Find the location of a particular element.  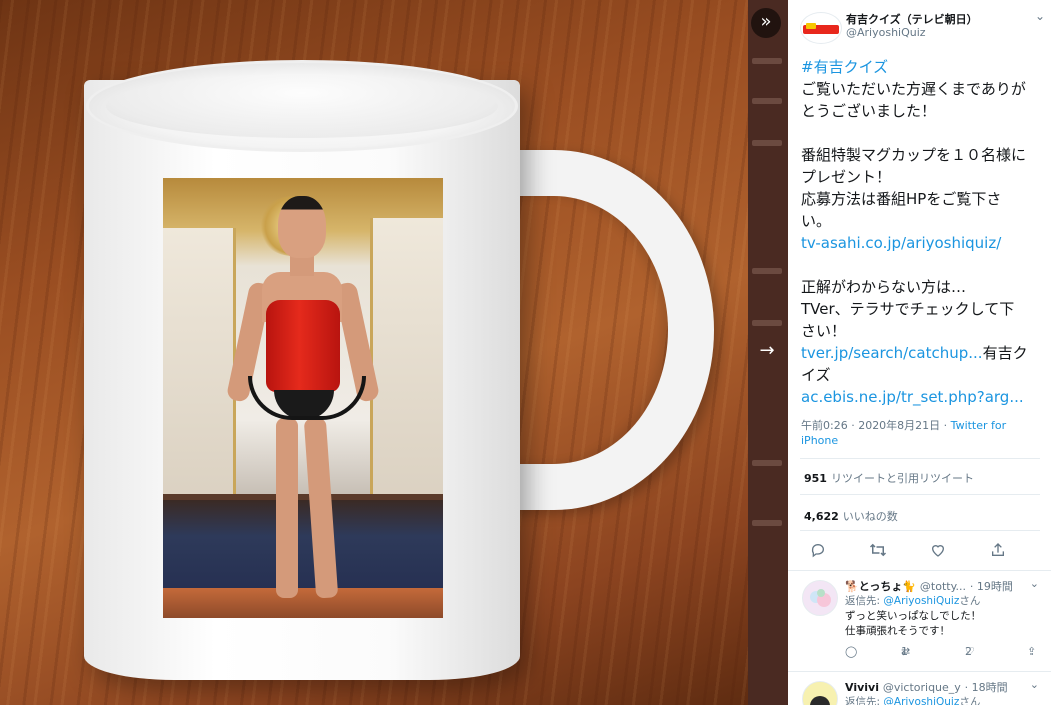

collapse-panel-button: » is located at coordinates (766, 23).